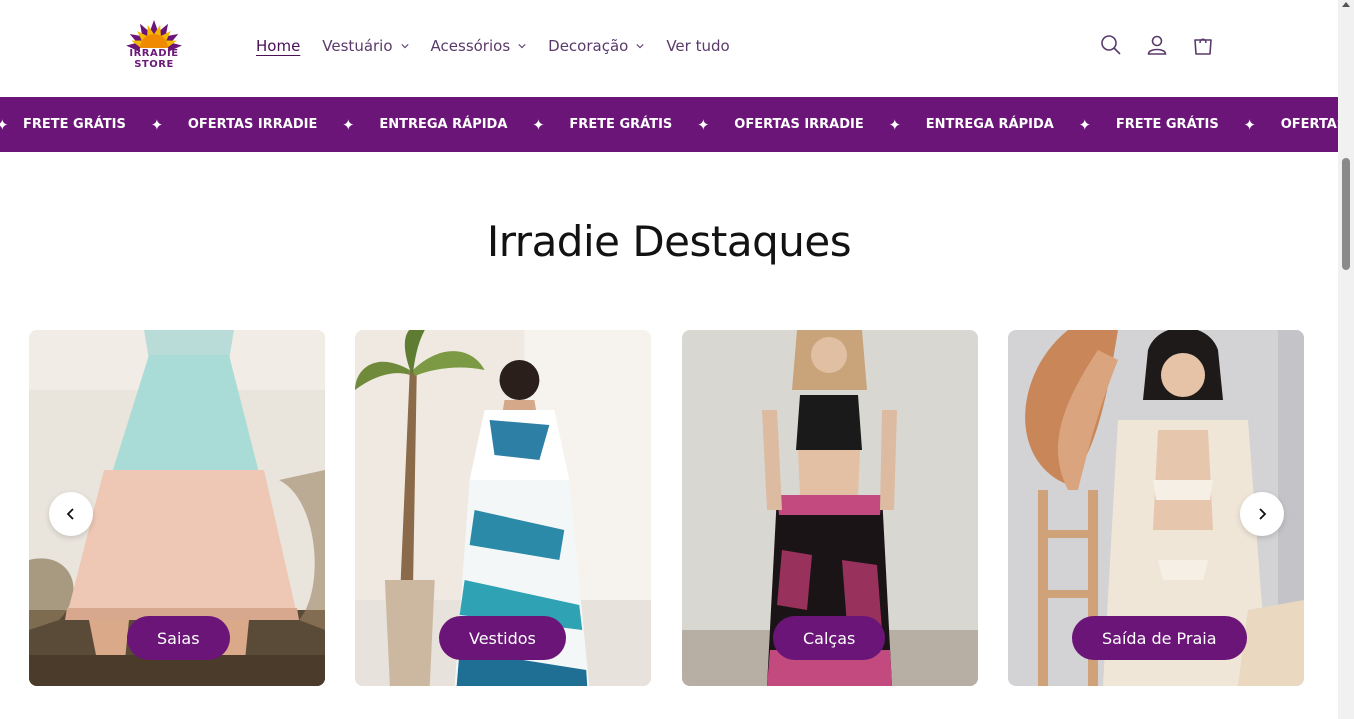 This screenshot has width=1354, height=719. What do you see at coordinates (502, 638) in the screenshot?
I see `category-pill-button: Vestidos` at bounding box center [502, 638].